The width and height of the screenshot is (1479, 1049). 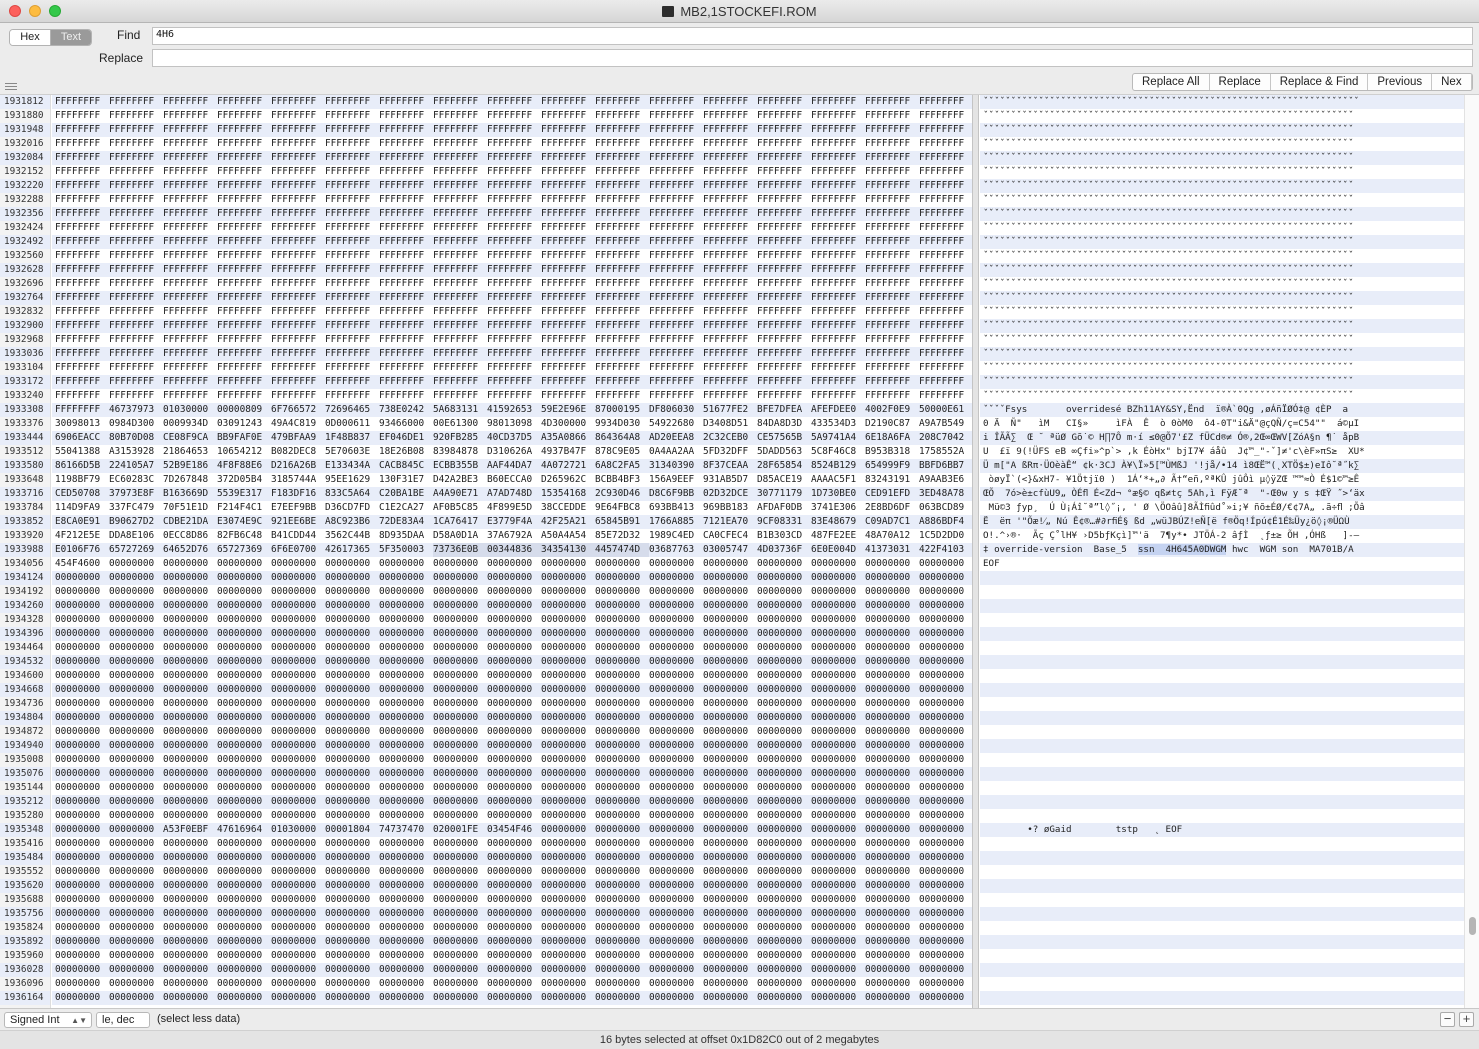 I want to click on grip-handle-icon, so click(x=11, y=86).